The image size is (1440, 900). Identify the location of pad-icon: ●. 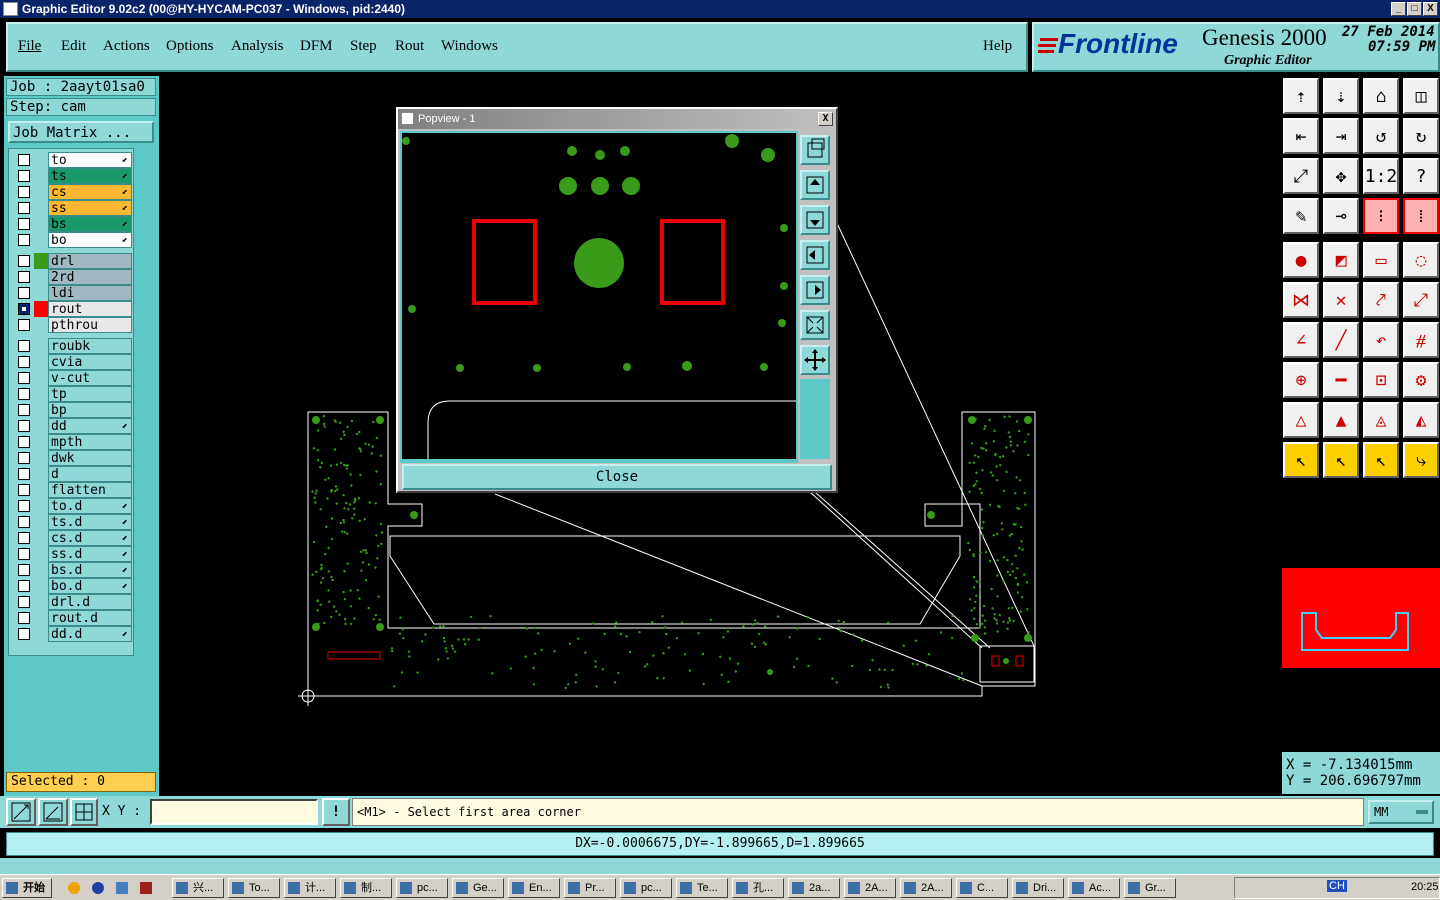
(1301, 260).